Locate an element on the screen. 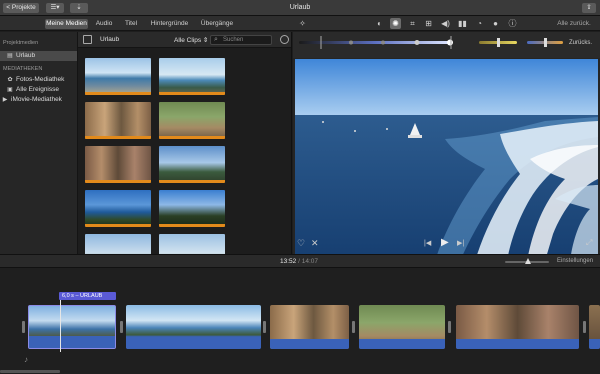 The width and height of the screenshot is (600, 374). sidebar-item-label: iMovie-Mediathek is located at coordinates (36, 99).